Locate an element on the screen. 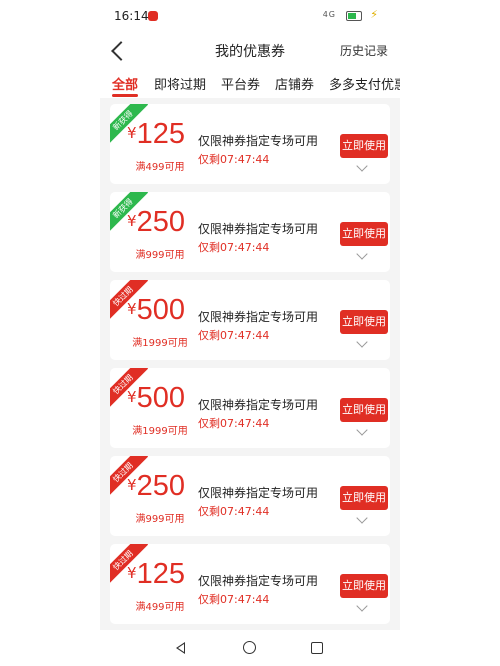 This screenshot has height=666, width=500. charging-icon: ⚡ is located at coordinates (374, 14).